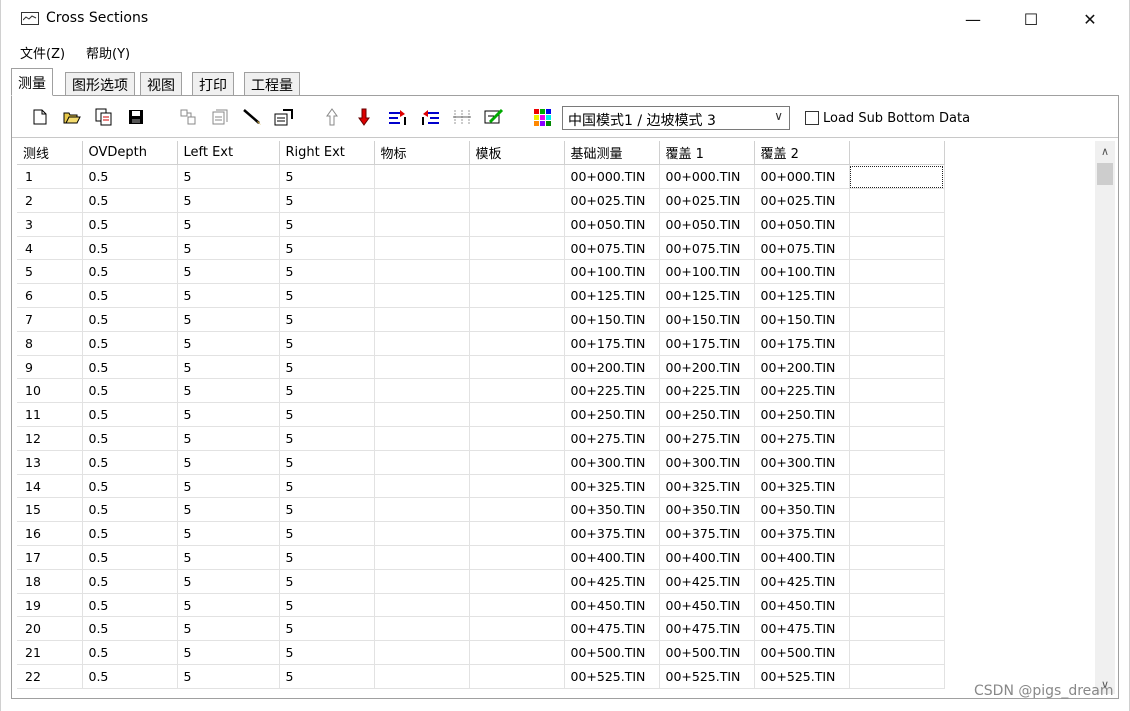  I want to click on table-row: 11 0.5 5 5 00+250.TIN 00+250.TIN 00+250.TIN, so click(481, 415).